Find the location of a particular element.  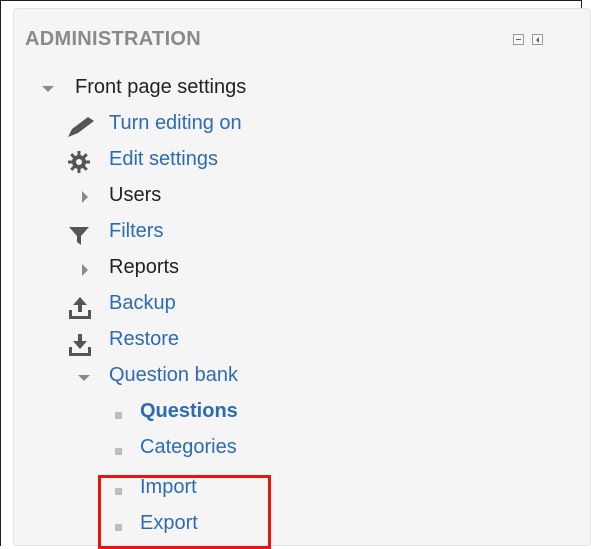

block-title: ADMINISTRATION is located at coordinates (113, 39).